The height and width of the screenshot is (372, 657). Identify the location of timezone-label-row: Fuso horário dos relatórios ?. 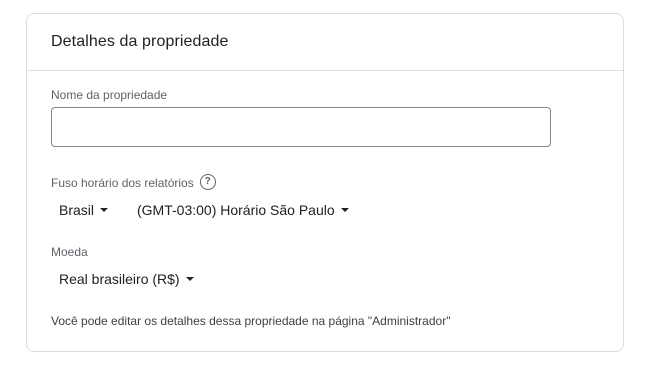
(133, 182).